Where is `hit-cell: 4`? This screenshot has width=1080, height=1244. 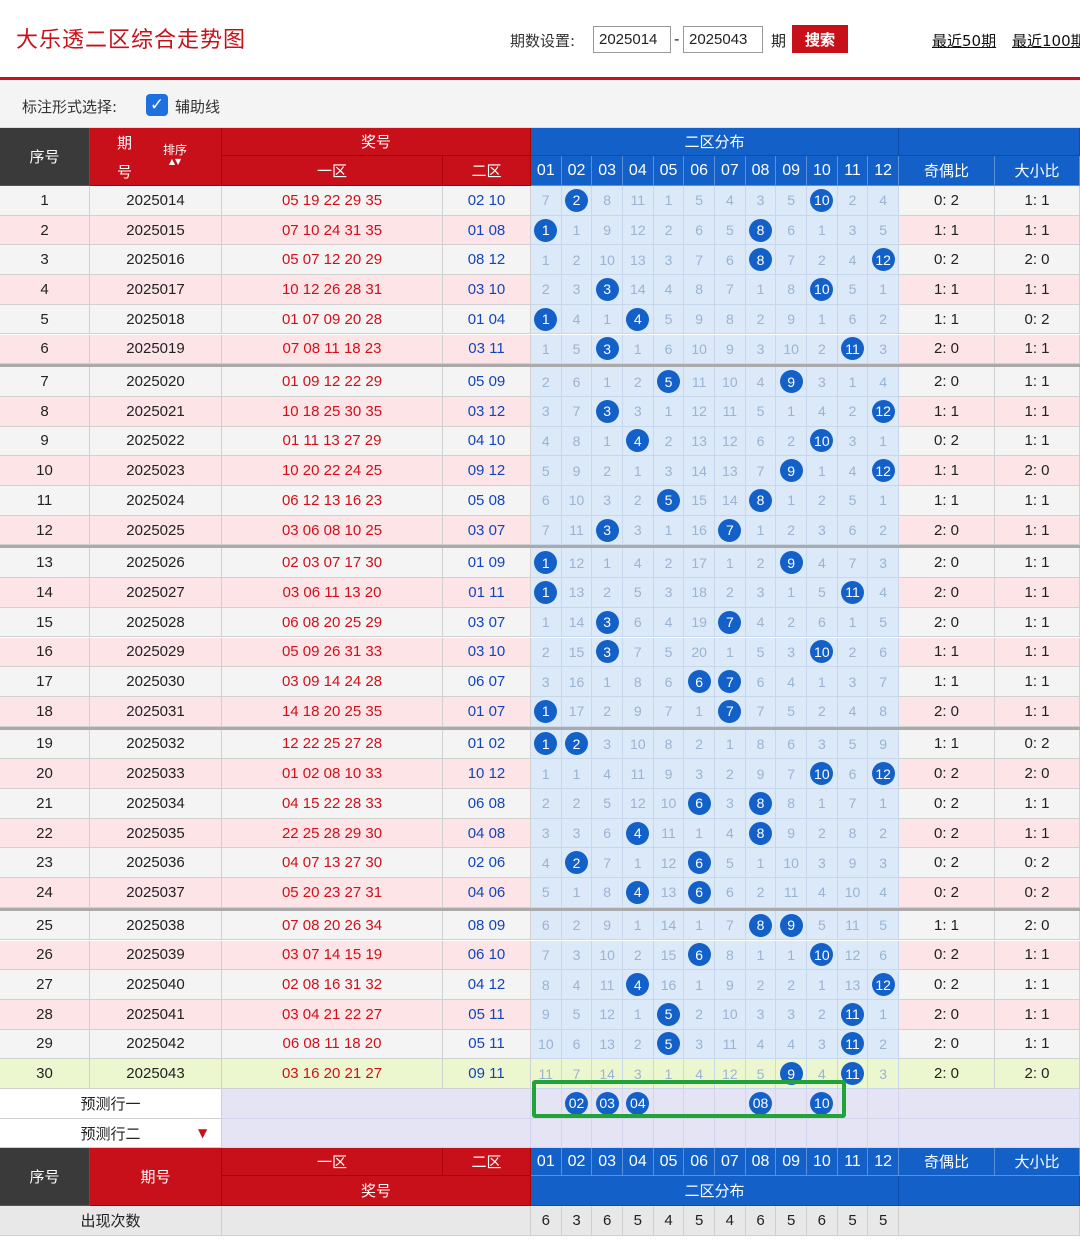 hit-cell: 4 is located at coordinates (638, 985).